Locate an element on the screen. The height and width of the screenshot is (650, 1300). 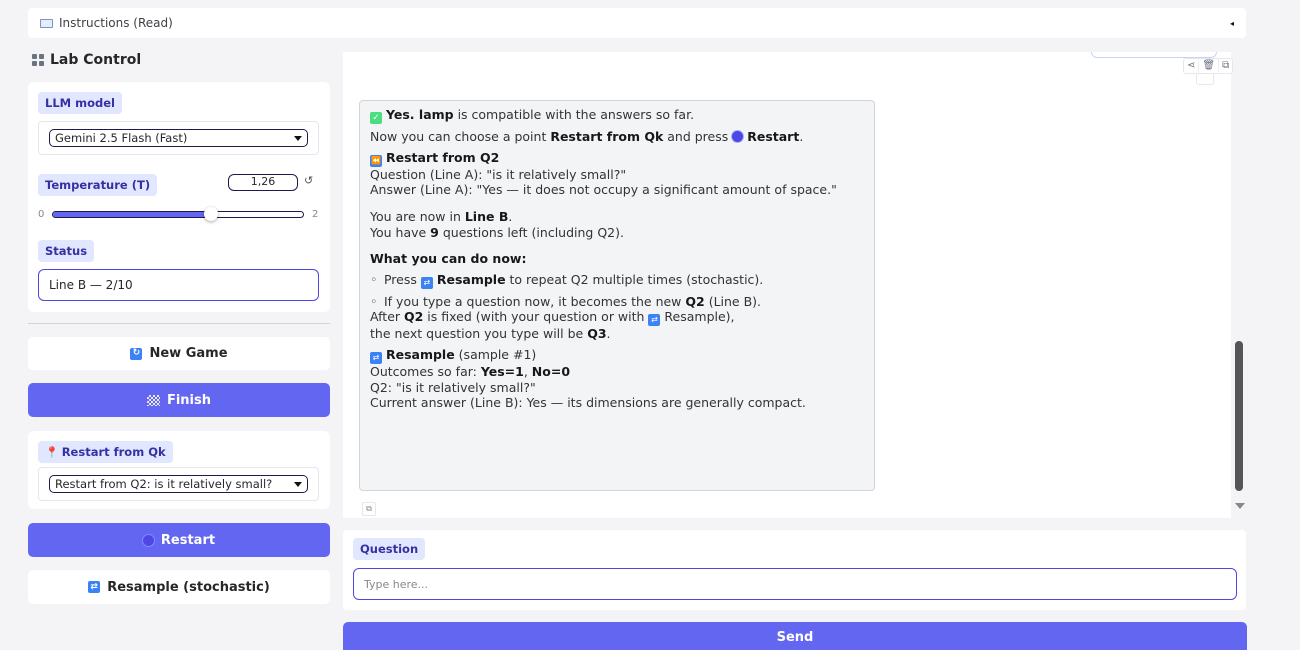
message-toolbar: ⋖ 🗑 ⧉ is located at coordinates (1208, 66).